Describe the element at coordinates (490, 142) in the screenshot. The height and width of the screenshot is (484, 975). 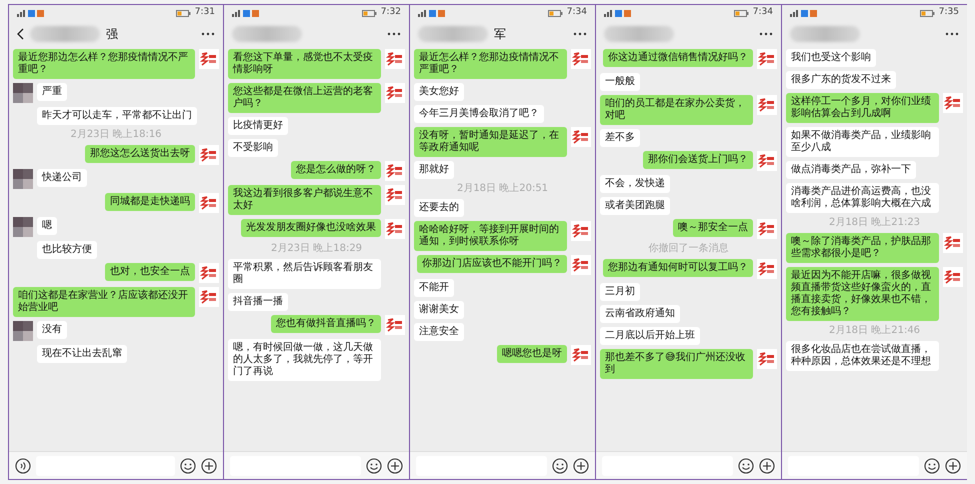
I see `message-bubble: 没有呀，暂时通知是延迟了，在等政府通知呢` at that location.